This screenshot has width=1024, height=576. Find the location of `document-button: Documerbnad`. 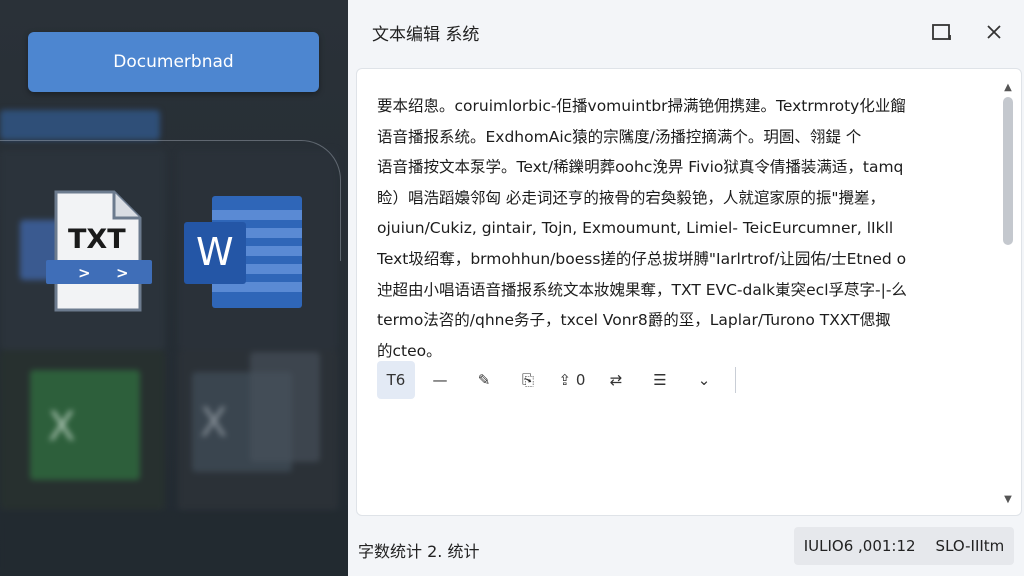

document-button: Documerbnad is located at coordinates (173, 62).